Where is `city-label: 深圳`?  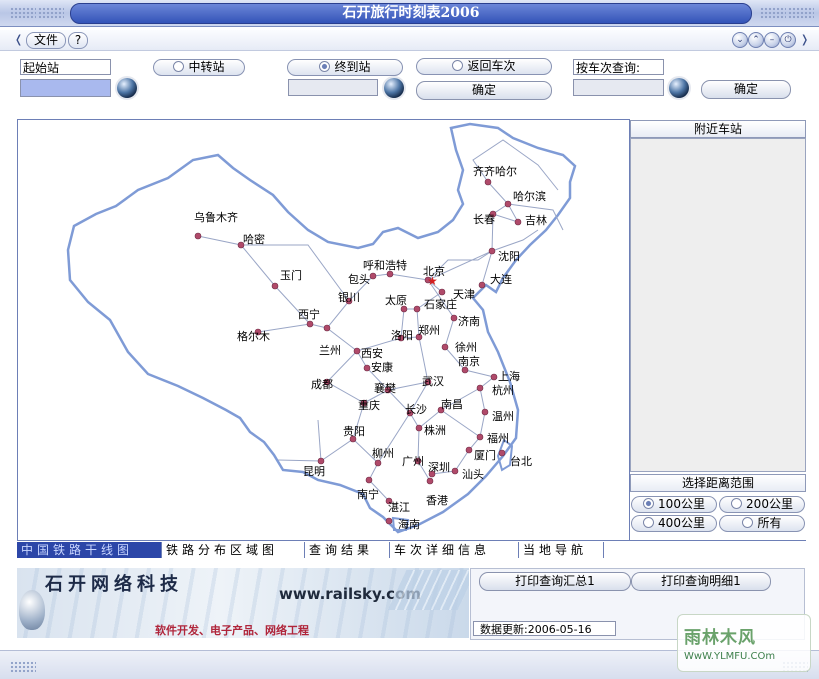
city-label: 深圳 is located at coordinates (439, 467).